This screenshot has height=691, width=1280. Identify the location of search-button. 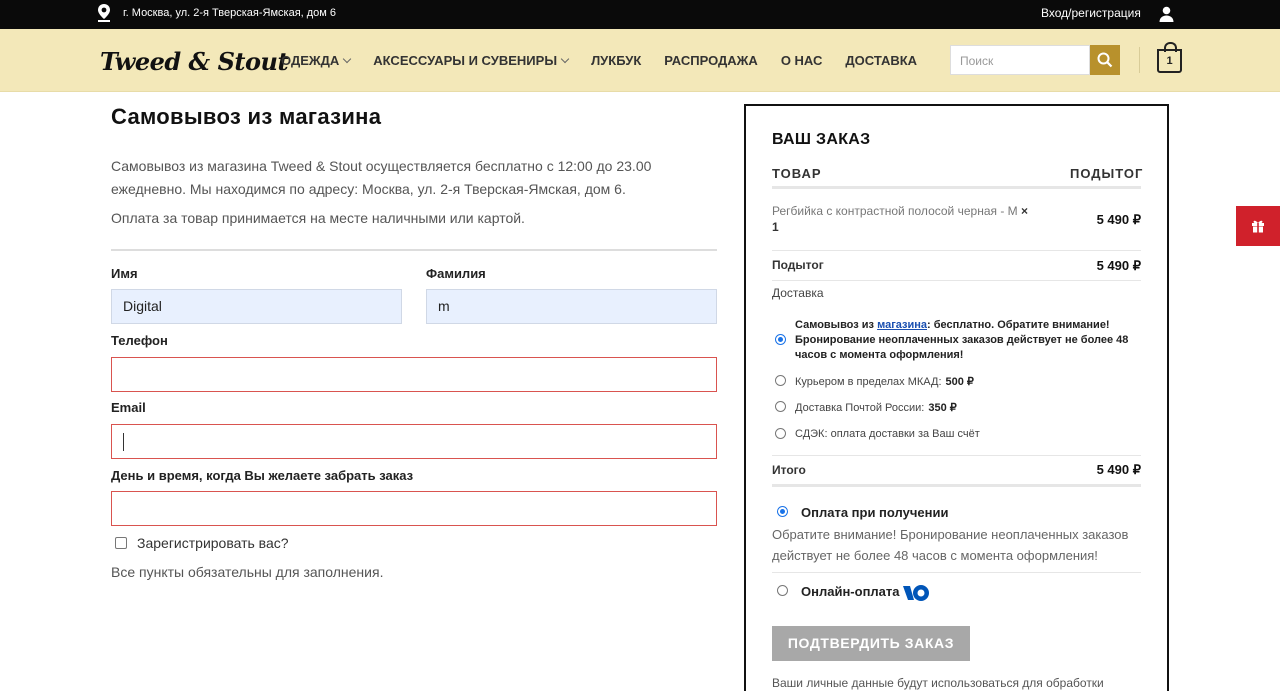
(1105, 60).